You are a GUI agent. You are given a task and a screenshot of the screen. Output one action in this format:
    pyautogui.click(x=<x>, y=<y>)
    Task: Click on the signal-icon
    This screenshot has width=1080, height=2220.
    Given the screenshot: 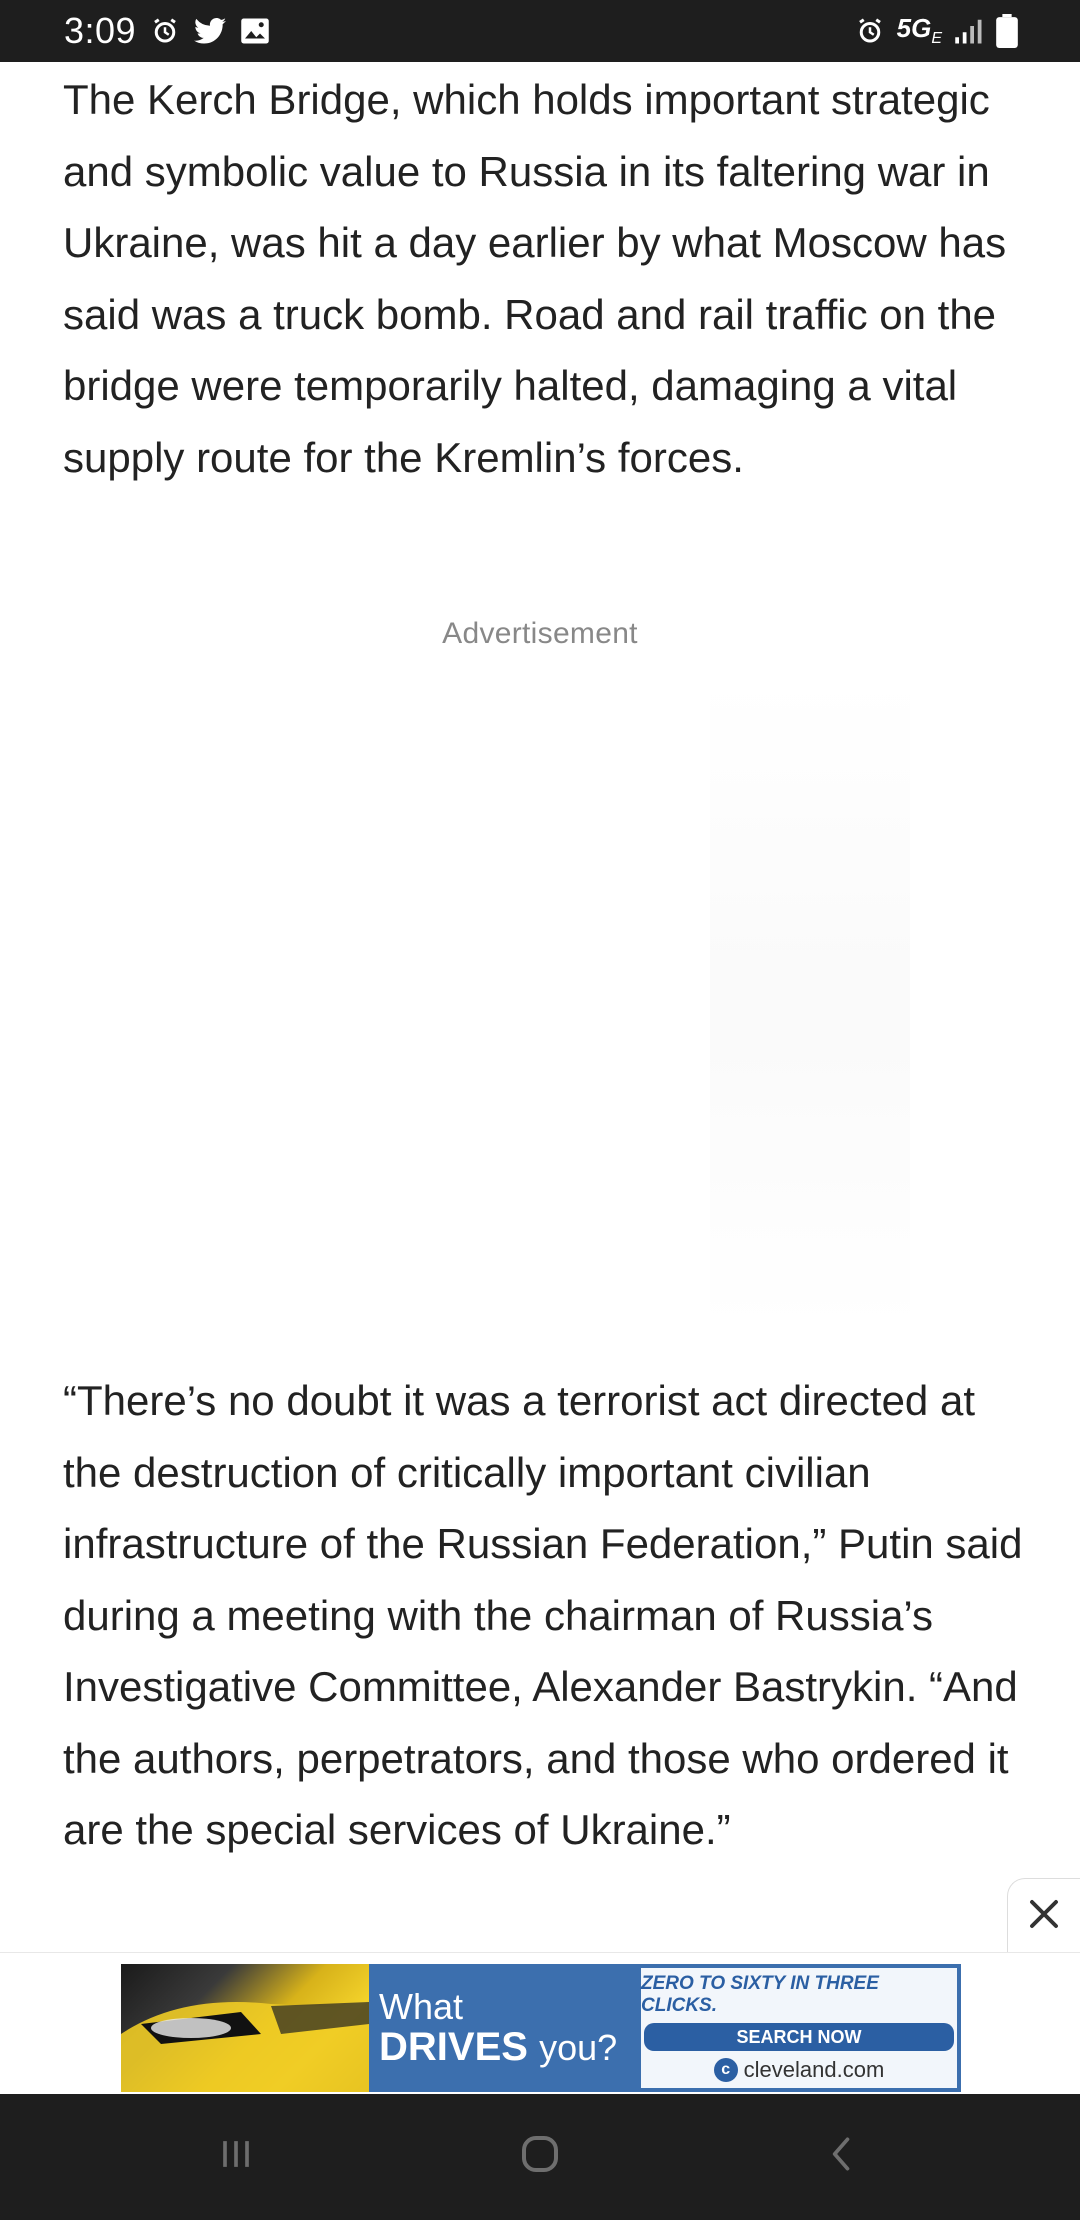 What is the action you would take?
    pyautogui.click(x=969, y=31)
    